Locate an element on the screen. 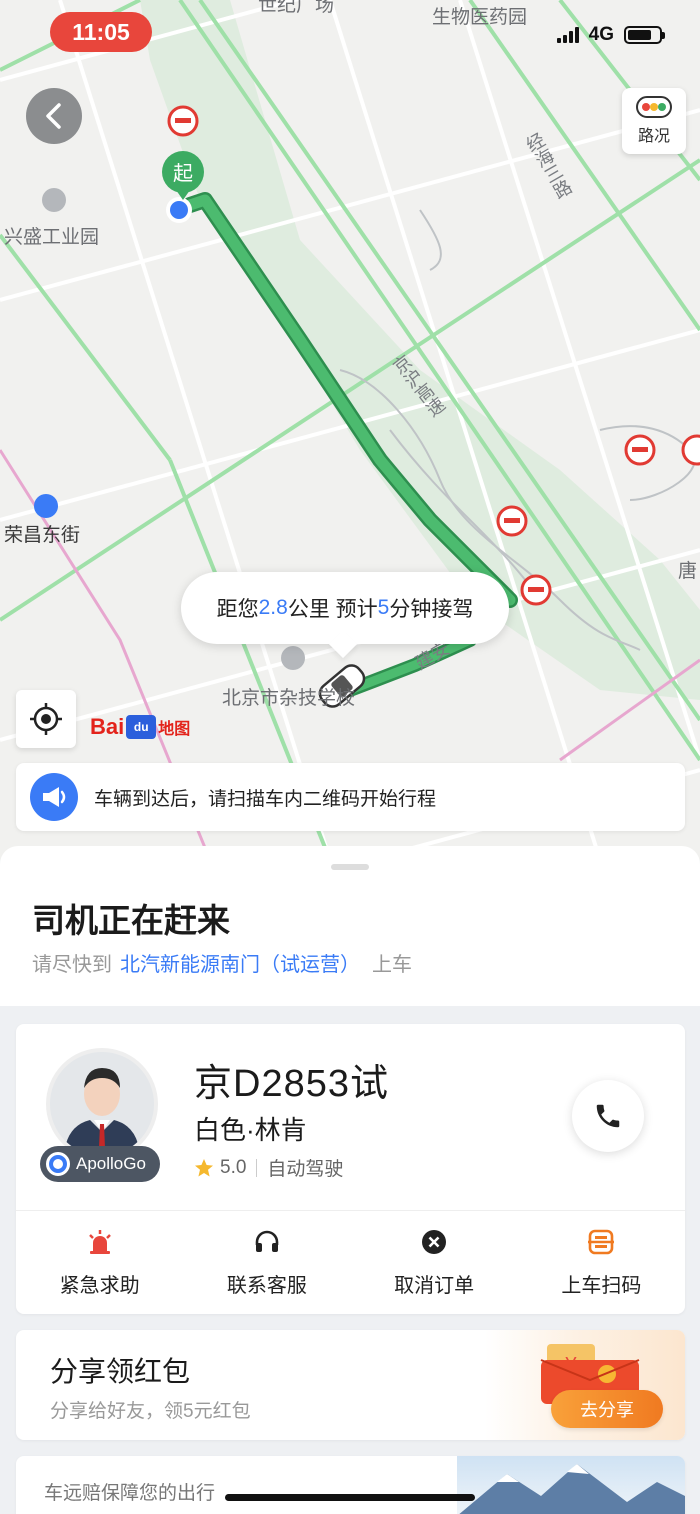 The image size is (700, 1514). crosshair-icon is located at coordinates (46, 719).